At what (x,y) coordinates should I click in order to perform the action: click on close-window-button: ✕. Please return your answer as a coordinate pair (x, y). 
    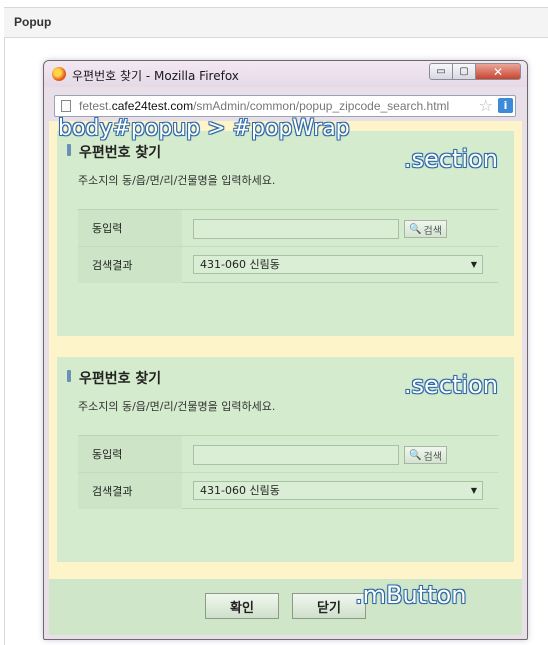
    Looking at the image, I should click on (498, 71).